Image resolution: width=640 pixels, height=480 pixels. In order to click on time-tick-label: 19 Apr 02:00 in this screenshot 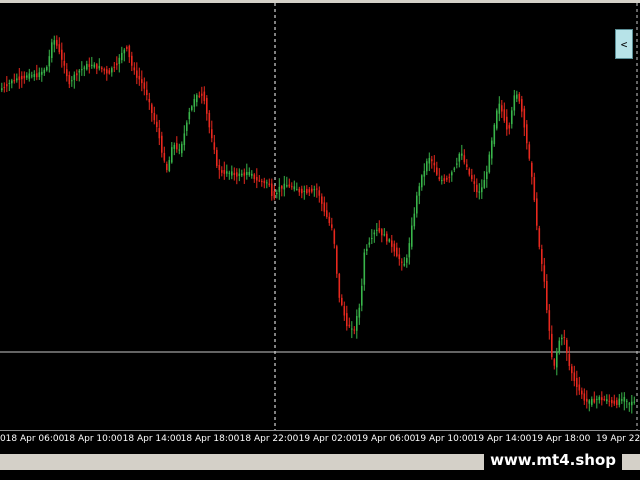, I will do `click(328, 439)`.